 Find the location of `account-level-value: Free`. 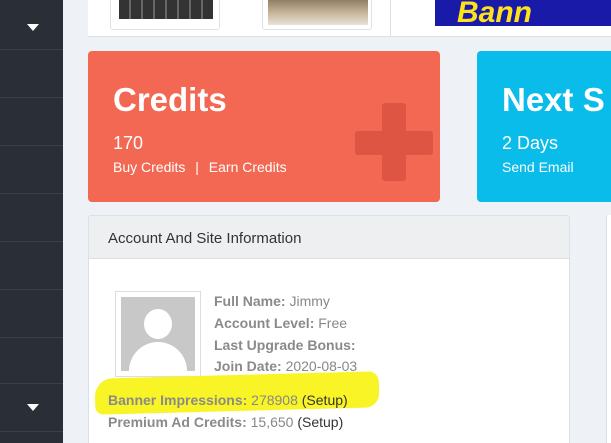

account-level-value: Free is located at coordinates (333, 323).